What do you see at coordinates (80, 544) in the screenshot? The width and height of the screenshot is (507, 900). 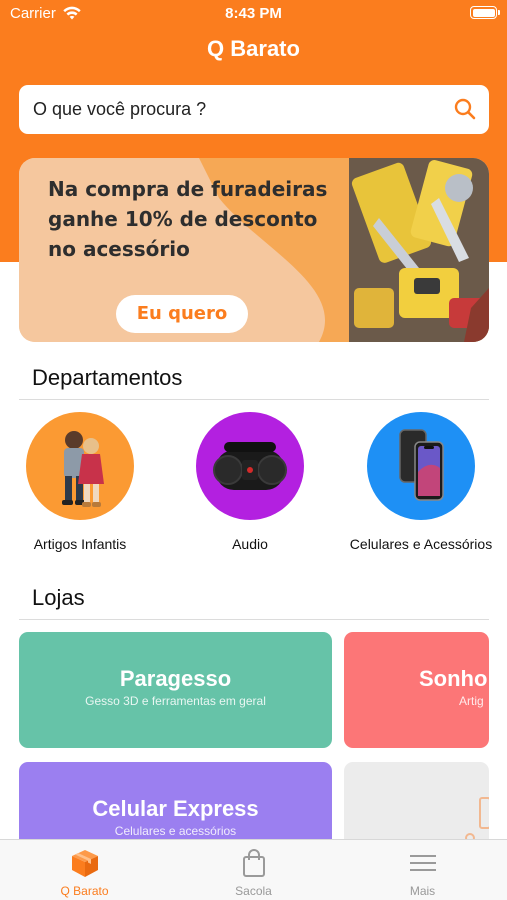 I see `department-kids-label: Artigos Infantis` at bounding box center [80, 544].